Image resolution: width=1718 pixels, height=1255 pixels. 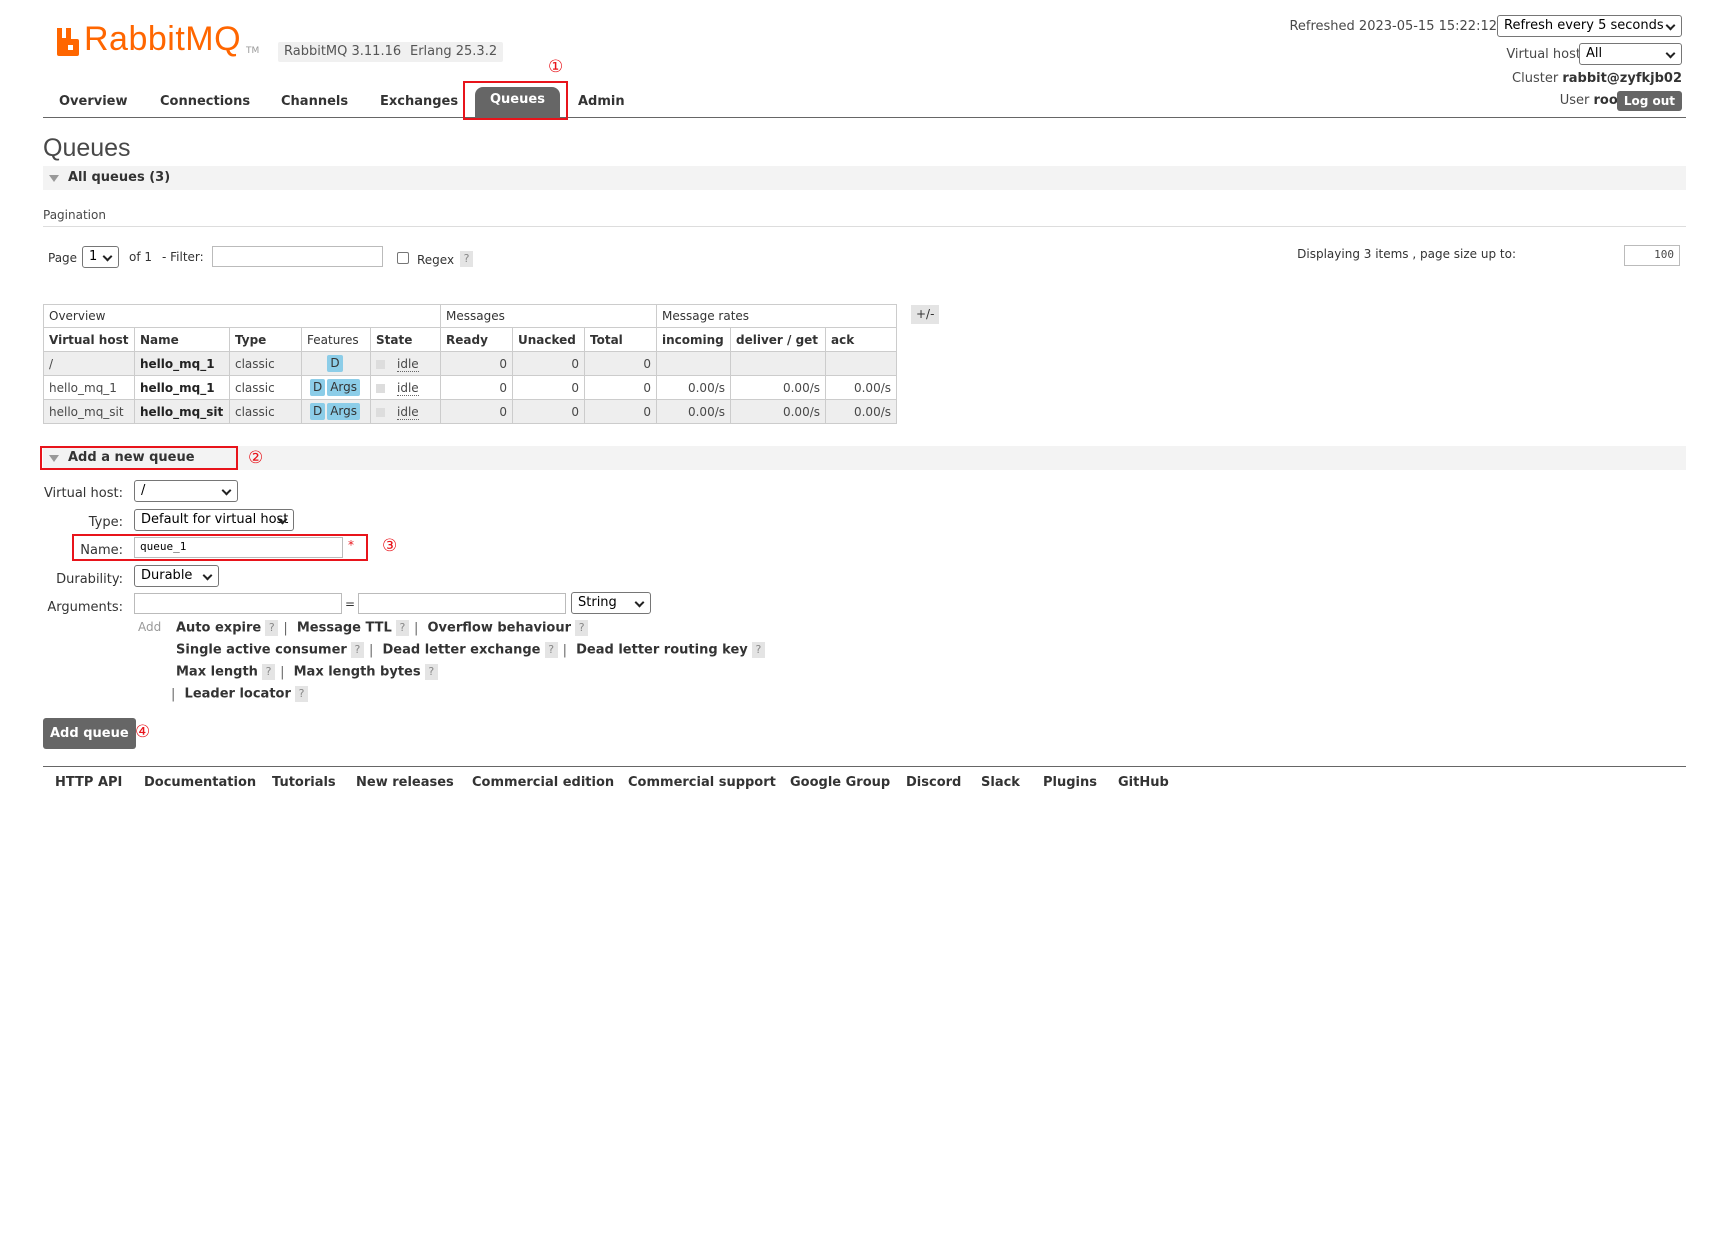 What do you see at coordinates (182, 339) in the screenshot?
I see `col-name: Name` at bounding box center [182, 339].